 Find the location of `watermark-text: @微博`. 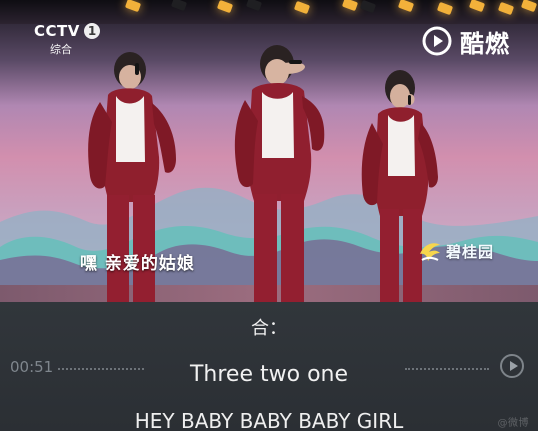

watermark-text: @微博 is located at coordinates (513, 423).